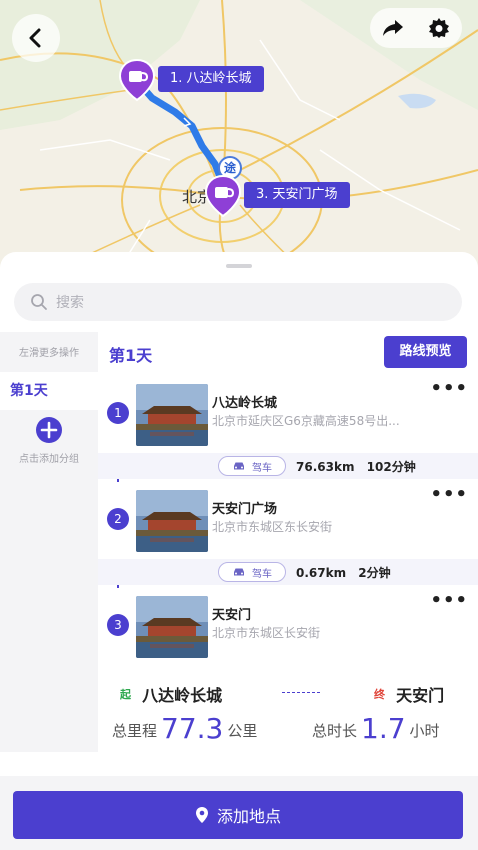 The image size is (478, 850). Describe the element at coordinates (391, 467) in the screenshot. I see `leg-duration: 102分钟` at that location.